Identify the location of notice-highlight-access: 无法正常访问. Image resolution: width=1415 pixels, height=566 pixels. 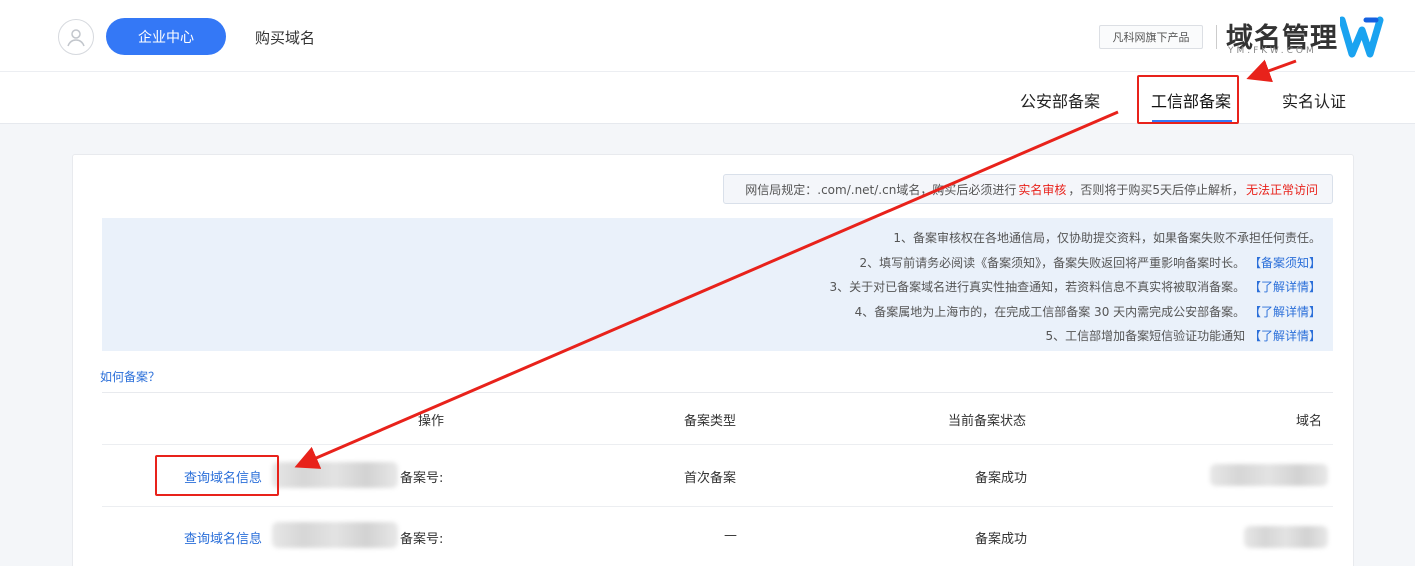
(1281, 189).